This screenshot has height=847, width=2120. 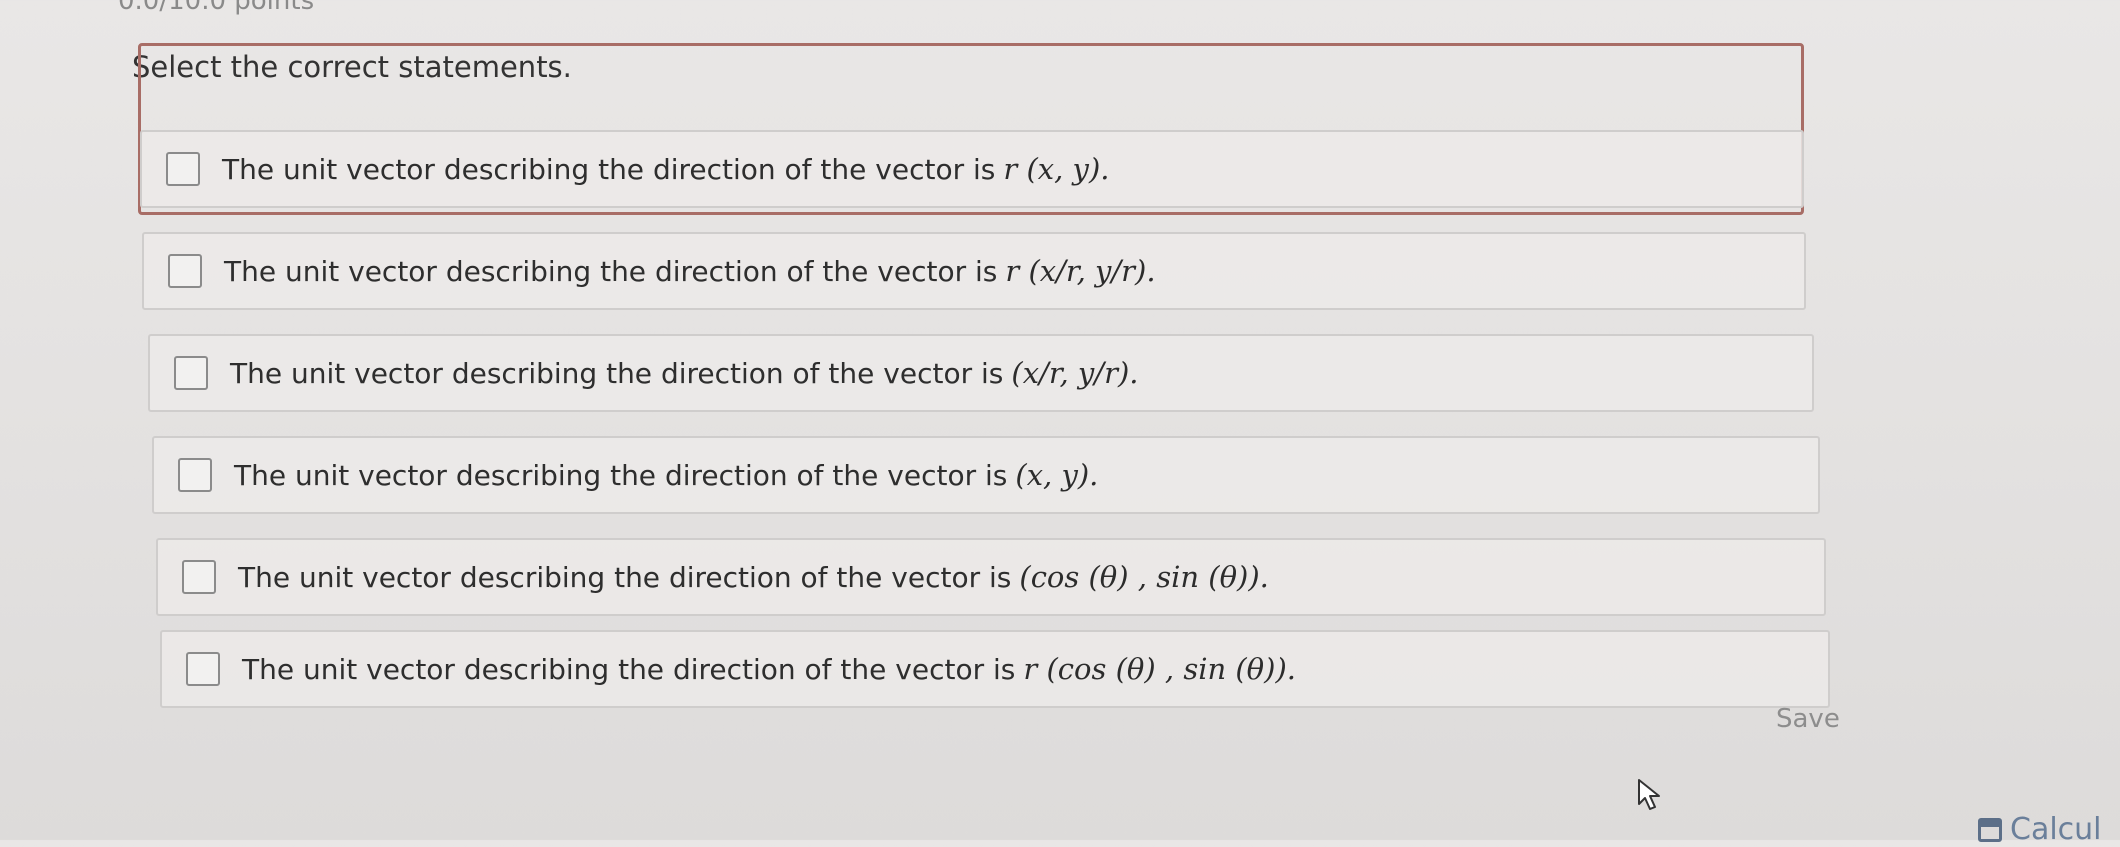 I want to click on option-6-math: r (cos (θ) , sin (θ))., so click(x=1159, y=669).